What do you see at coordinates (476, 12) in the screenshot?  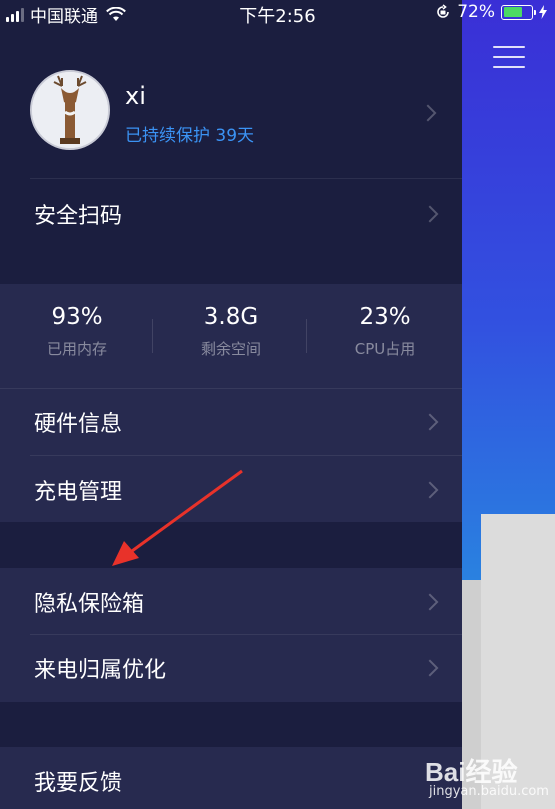 I see `battery-percent: 72%` at bounding box center [476, 12].